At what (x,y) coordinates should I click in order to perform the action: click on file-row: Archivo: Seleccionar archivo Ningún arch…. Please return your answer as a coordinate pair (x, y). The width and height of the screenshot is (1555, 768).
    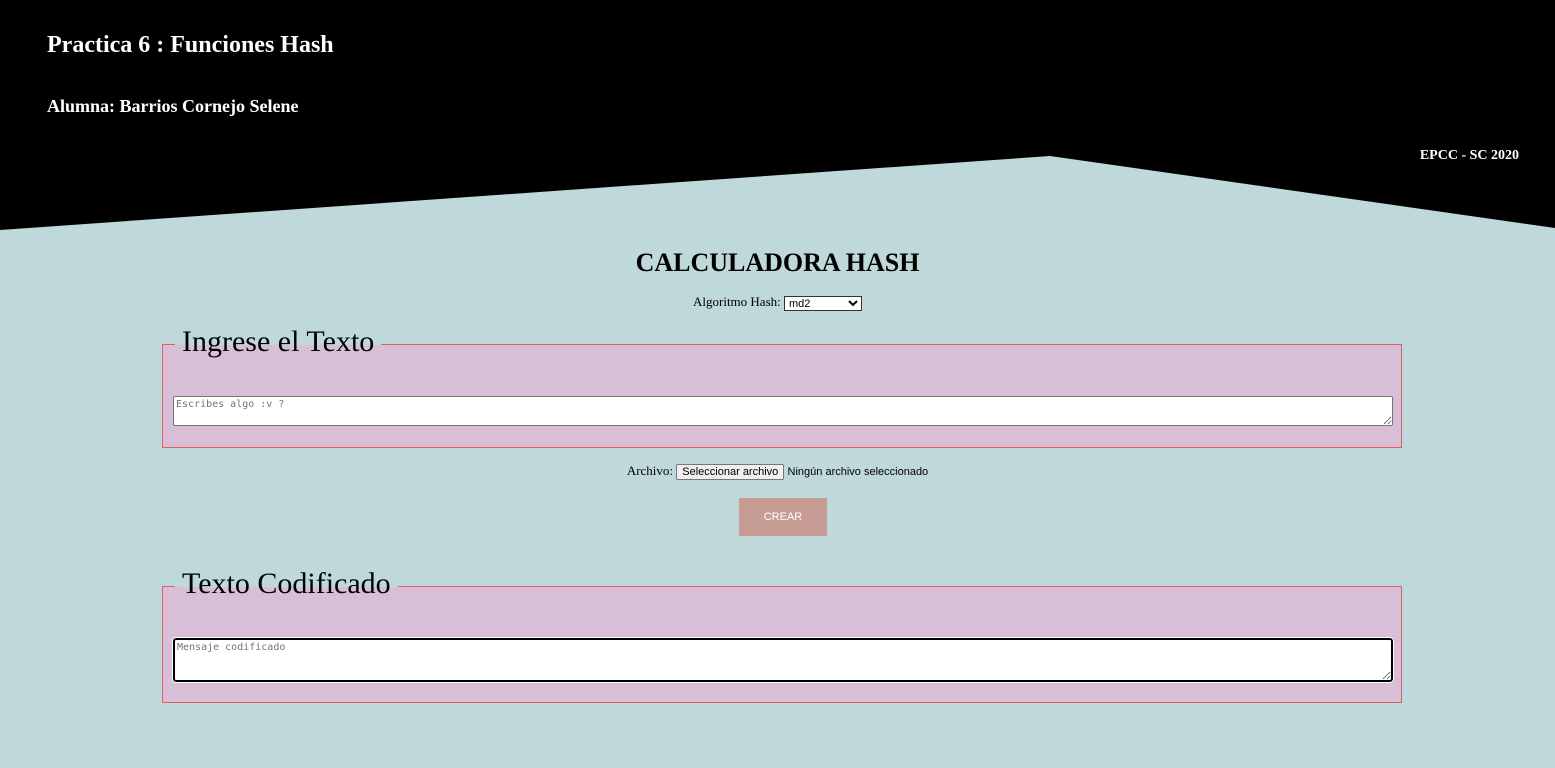
    Looking at the image, I should click on (777, 472).